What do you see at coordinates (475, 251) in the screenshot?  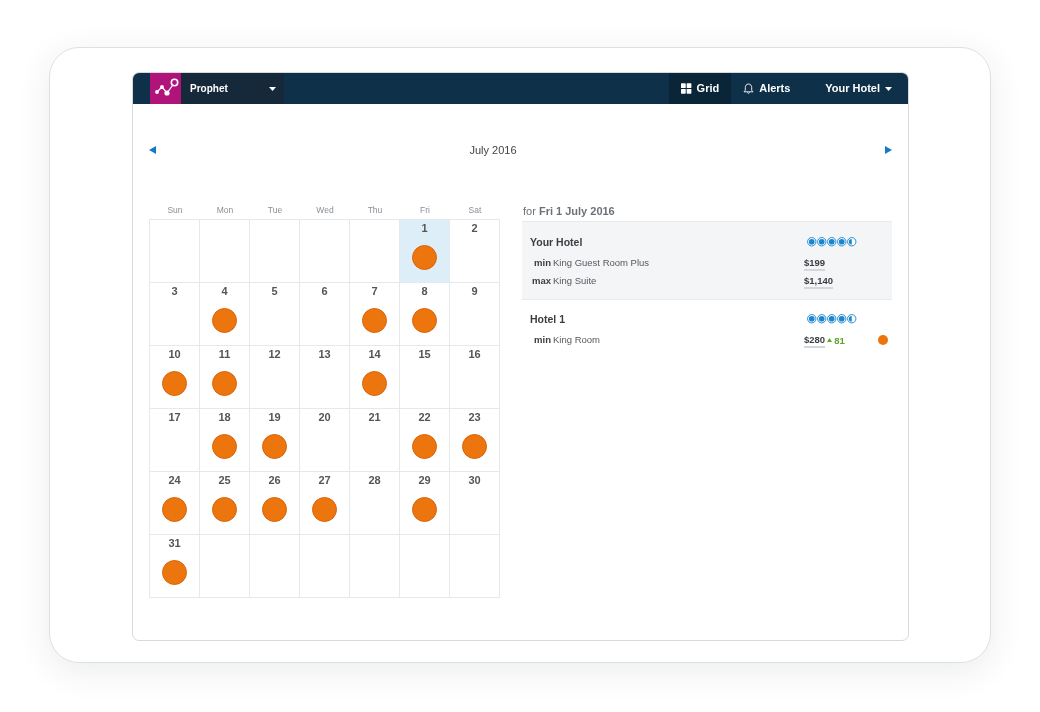 I see `day-cell: 2` at bounding box center [475, 251].